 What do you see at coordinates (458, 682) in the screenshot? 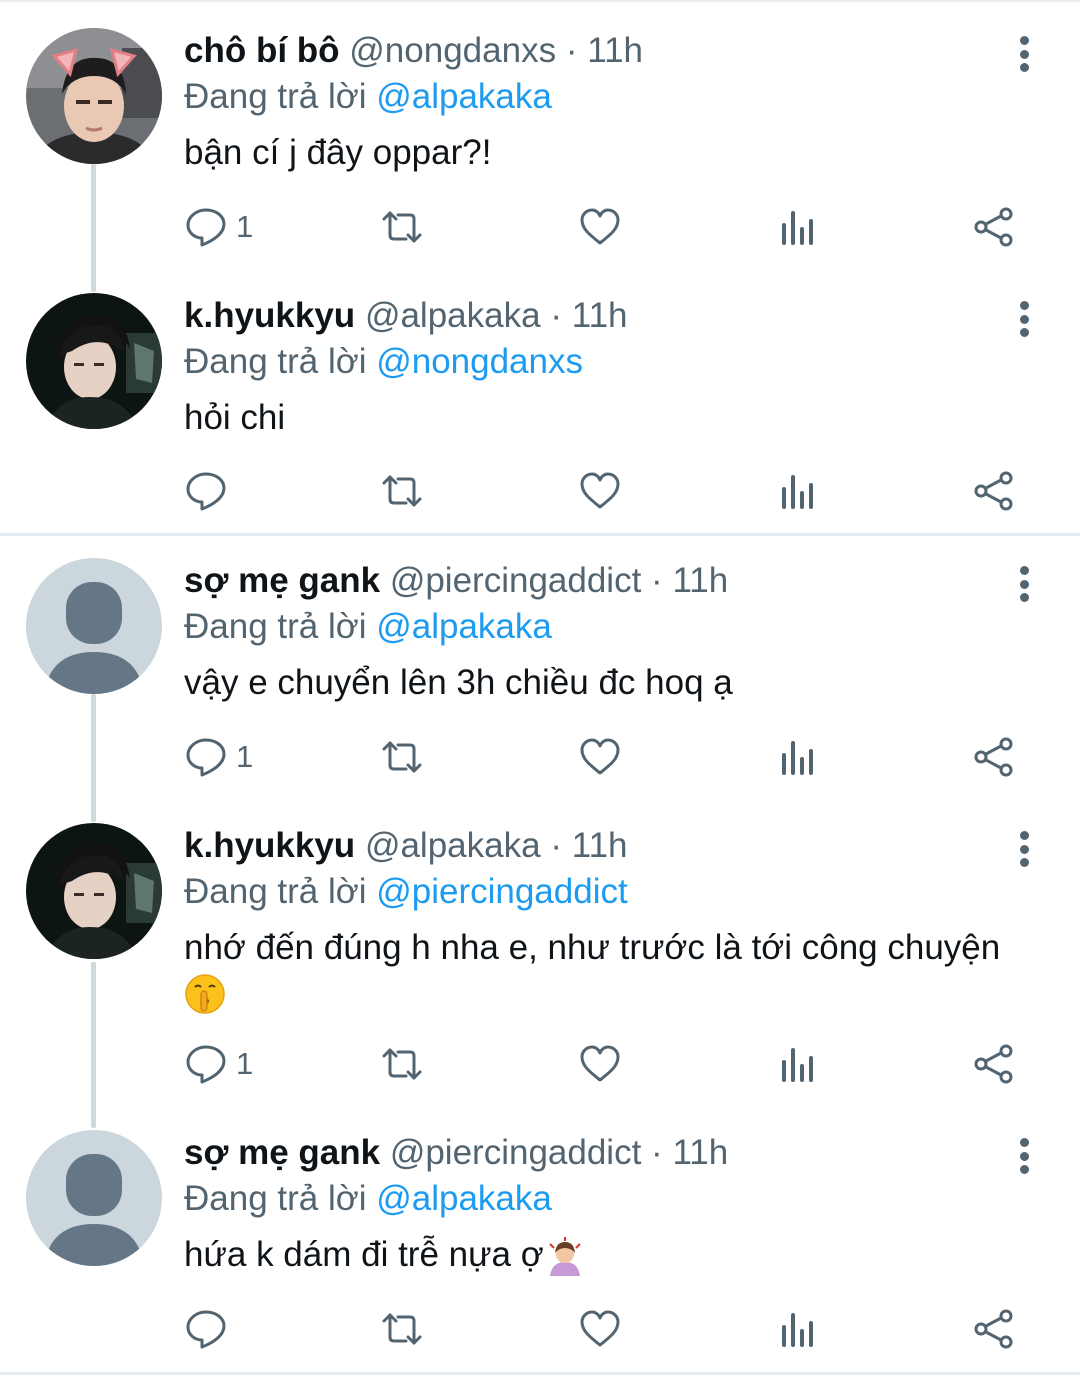
I see `tweet-text: vậy e chuyển lên 3h chiều đc hoq ạ` at bounding box center [458, 682].